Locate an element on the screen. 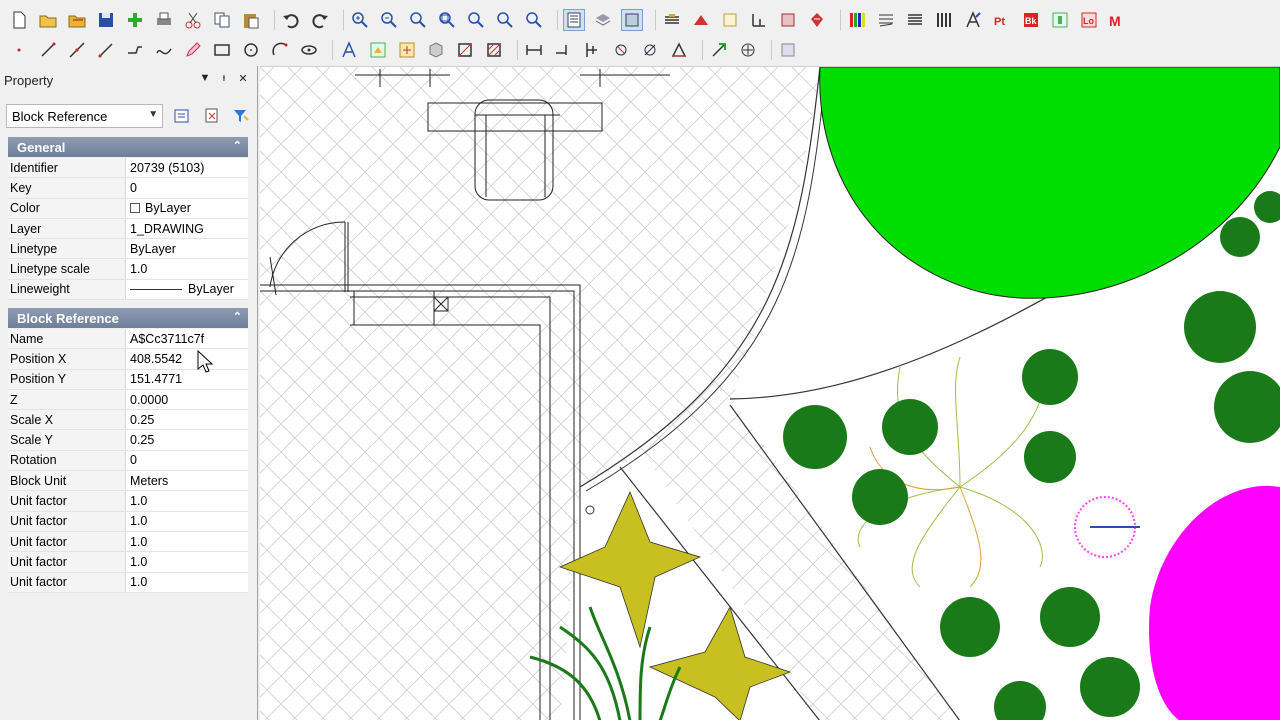 Image resolution: width=1280 pixels, height=720 pixels. prop-row-scale-y: Scale Y 0.25 is located at coordinates (128, 440).